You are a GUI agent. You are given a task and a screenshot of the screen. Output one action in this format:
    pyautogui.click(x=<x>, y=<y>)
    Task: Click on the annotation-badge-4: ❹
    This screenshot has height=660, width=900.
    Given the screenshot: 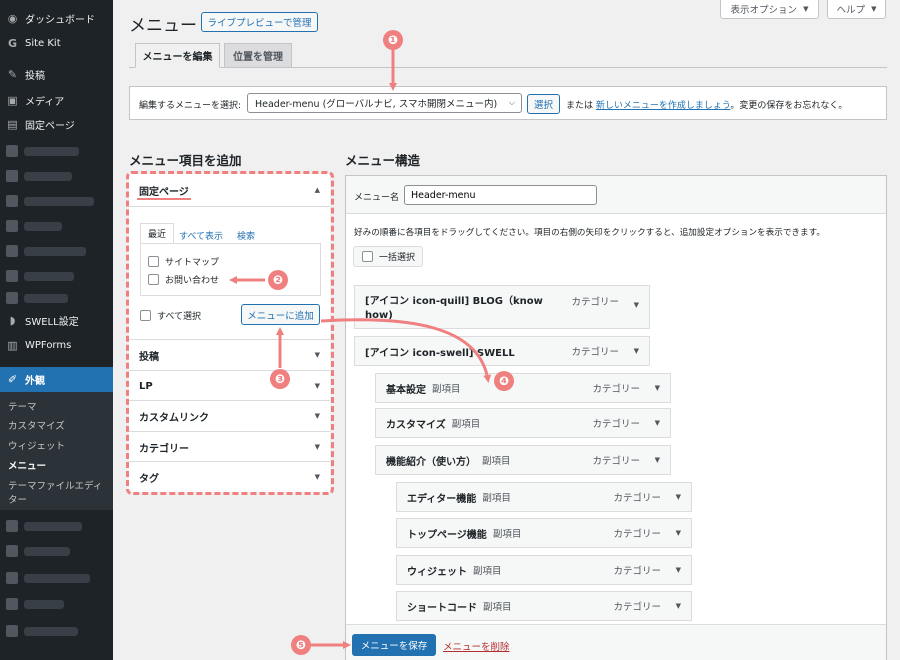 What is the action you would take?
    pyautogui.click(x=504, y=381)
    